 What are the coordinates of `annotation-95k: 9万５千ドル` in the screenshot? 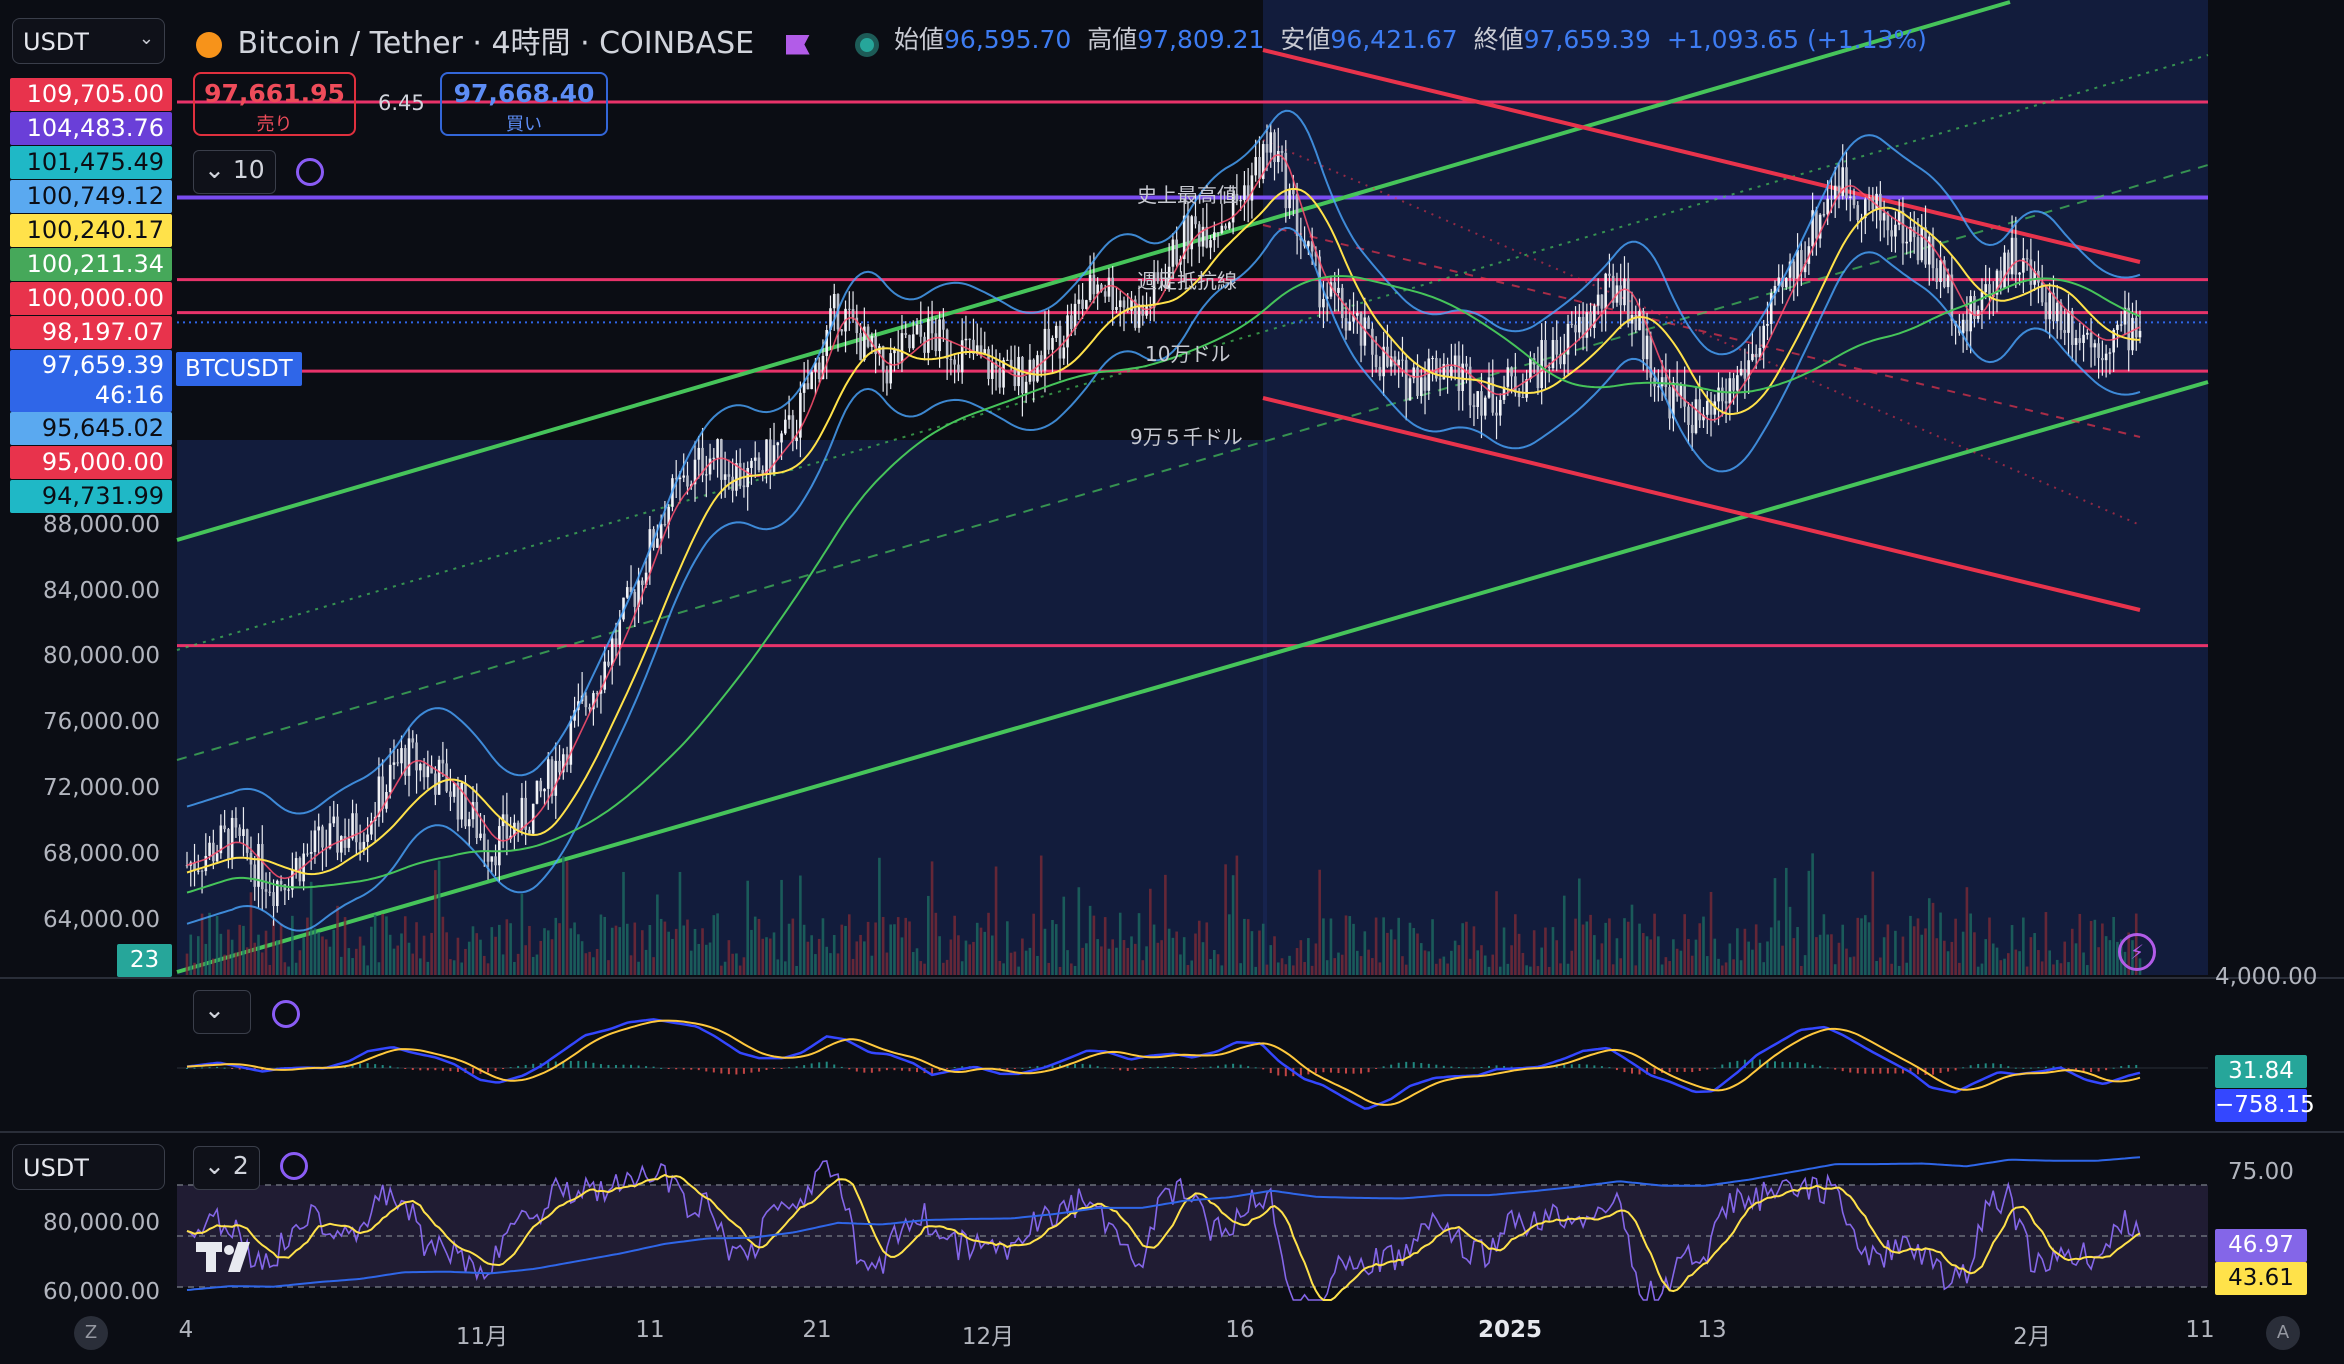 It's located at (1186, 435).